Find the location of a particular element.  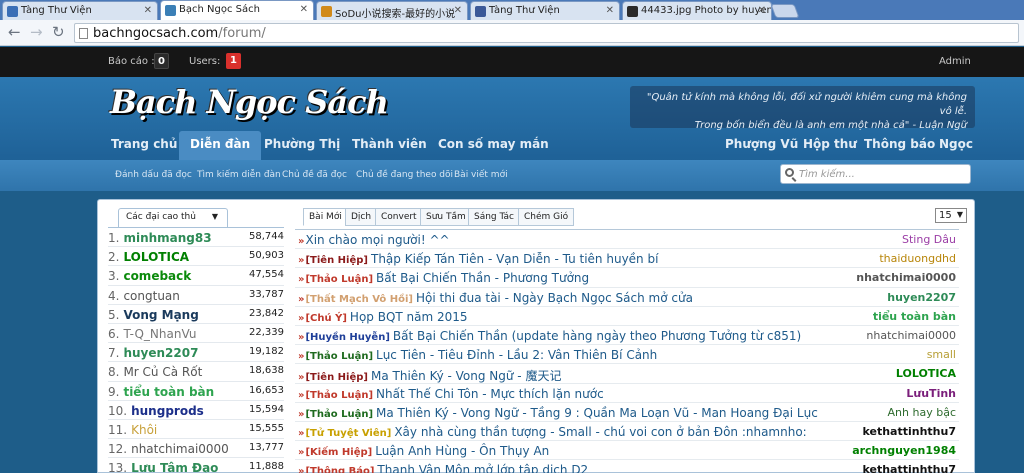

thread-title-link: Bất Bại Chiến Thần - Phương Tưởng is located at coordinates (482, 278).